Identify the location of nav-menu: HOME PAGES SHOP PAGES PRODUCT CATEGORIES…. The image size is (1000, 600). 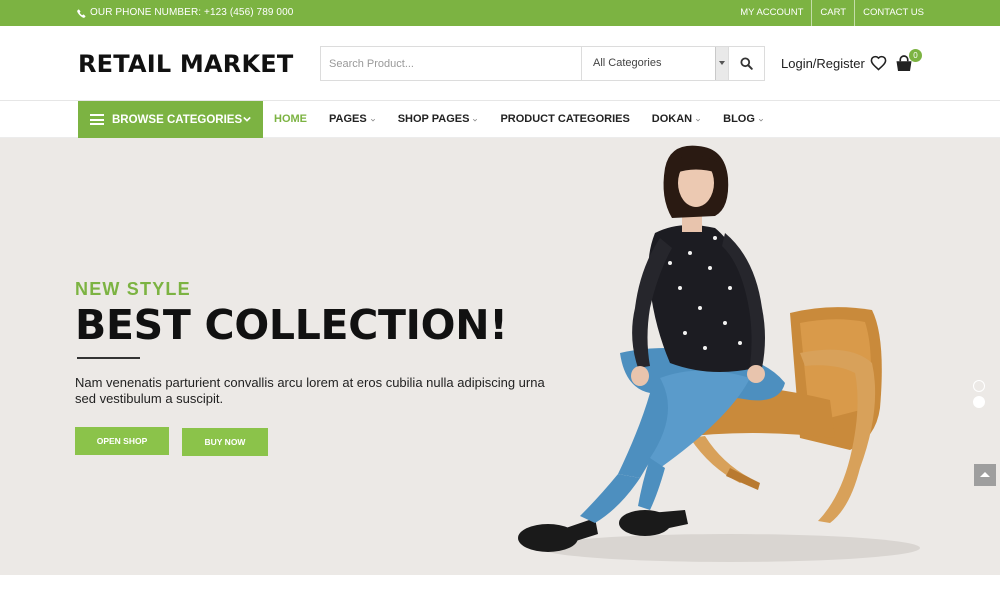
(519, 119).